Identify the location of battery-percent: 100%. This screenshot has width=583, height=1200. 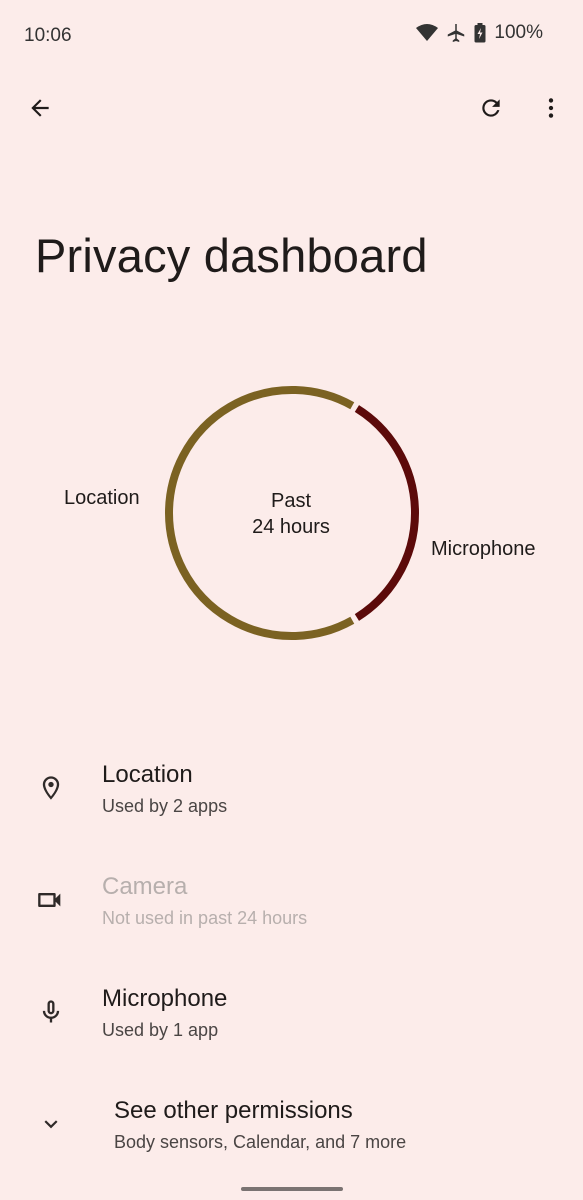
(518, 32).